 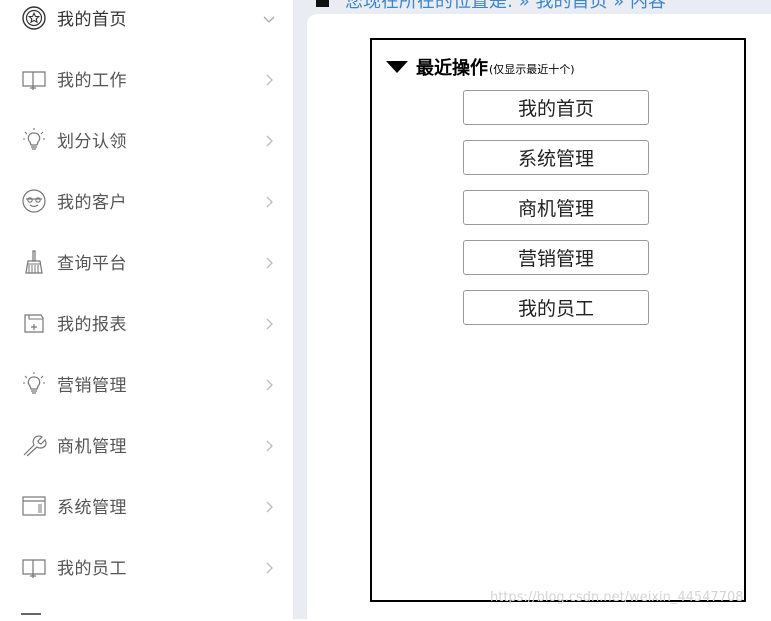 What do you see at coordinates (34, 323) in the screenshot?
I see `folder-plus-icon` at bounding box center [34, 323].